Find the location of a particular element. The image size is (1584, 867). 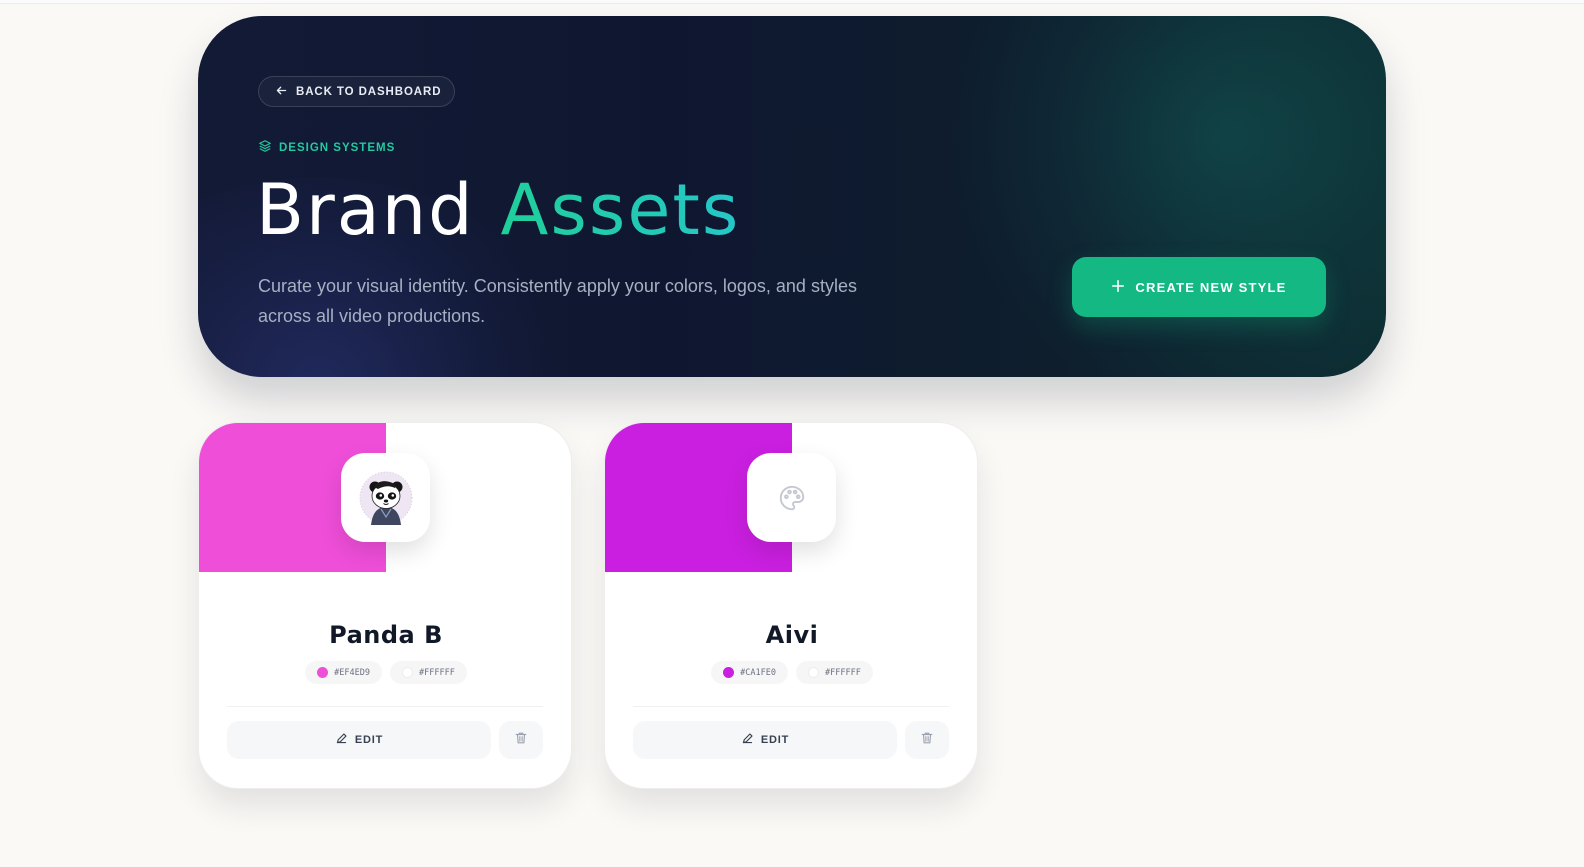

back-to-dashboard-button: BACK TO DASHBOARD is located at coordinates (356, 91).